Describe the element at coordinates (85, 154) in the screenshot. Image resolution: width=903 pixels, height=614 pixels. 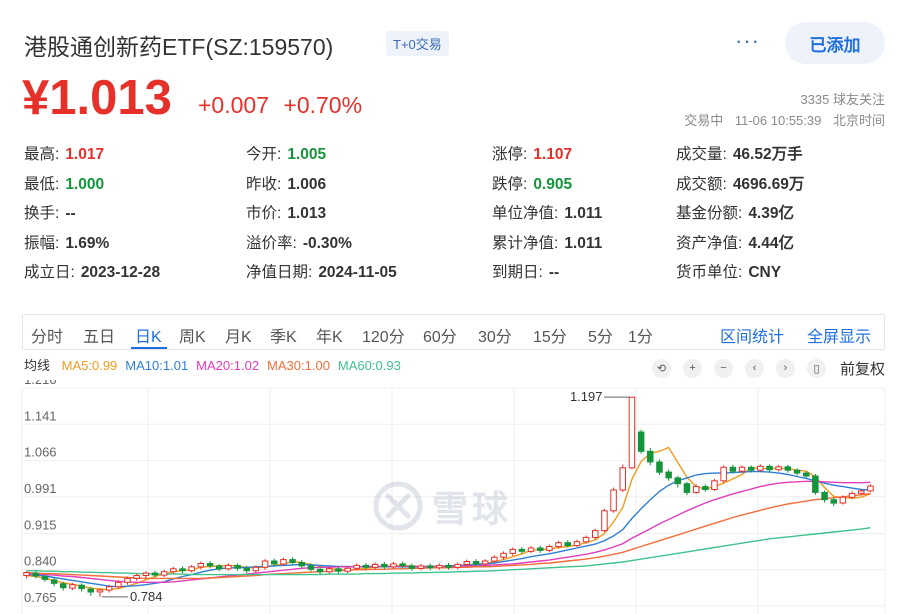
I see `stat-value: 1.017` at that location.